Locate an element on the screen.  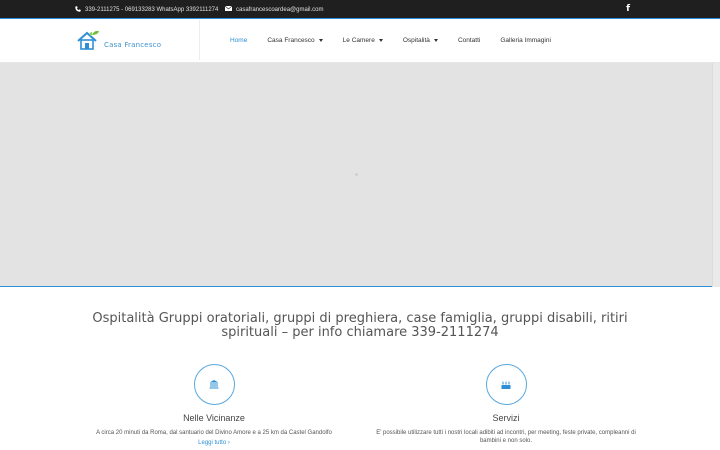
feature-title: Nelle Vicinanze is located at coordinates (214, 418).